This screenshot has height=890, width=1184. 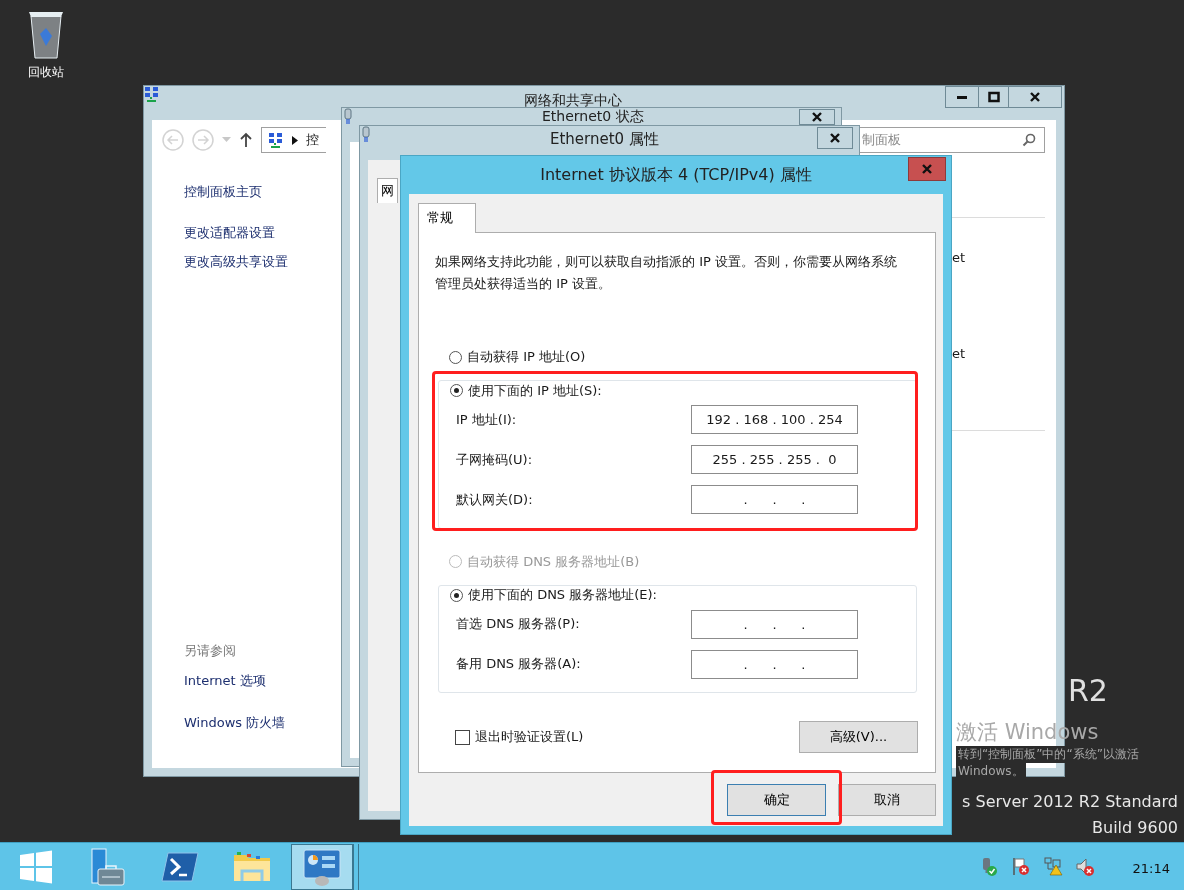 What do you see at coordinates (236, 262) in the screenshot?
I see `sidebar-link: 更改高级共享设置` at bounding box center [236, 262].